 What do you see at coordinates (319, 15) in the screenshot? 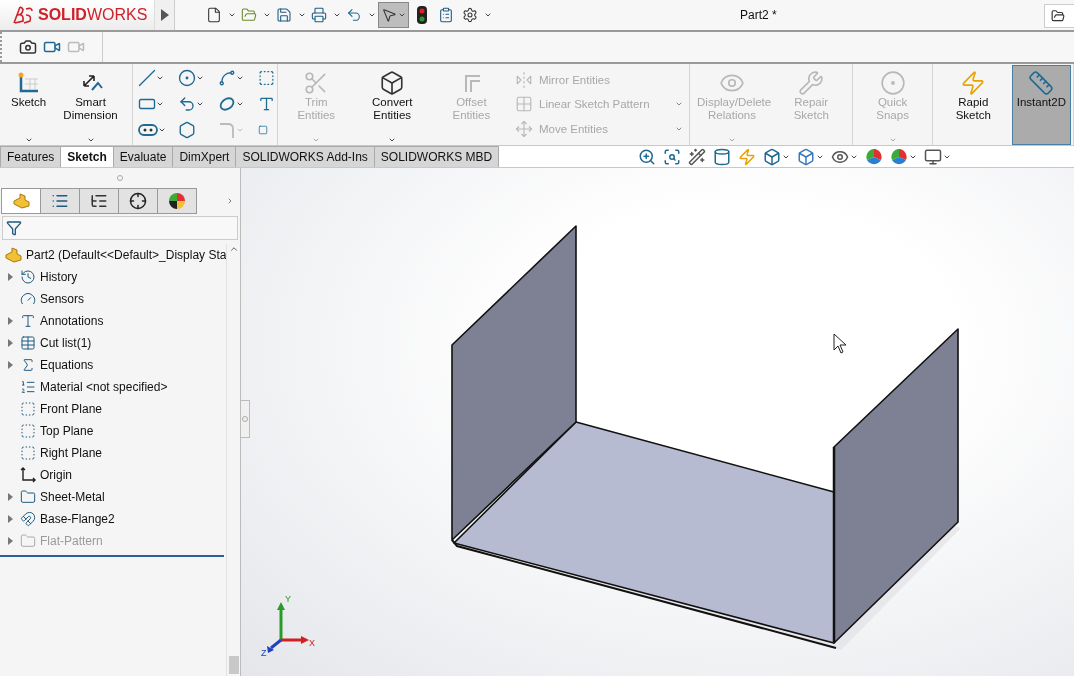
I see `printer-icon` at bounding box center [319, 15].